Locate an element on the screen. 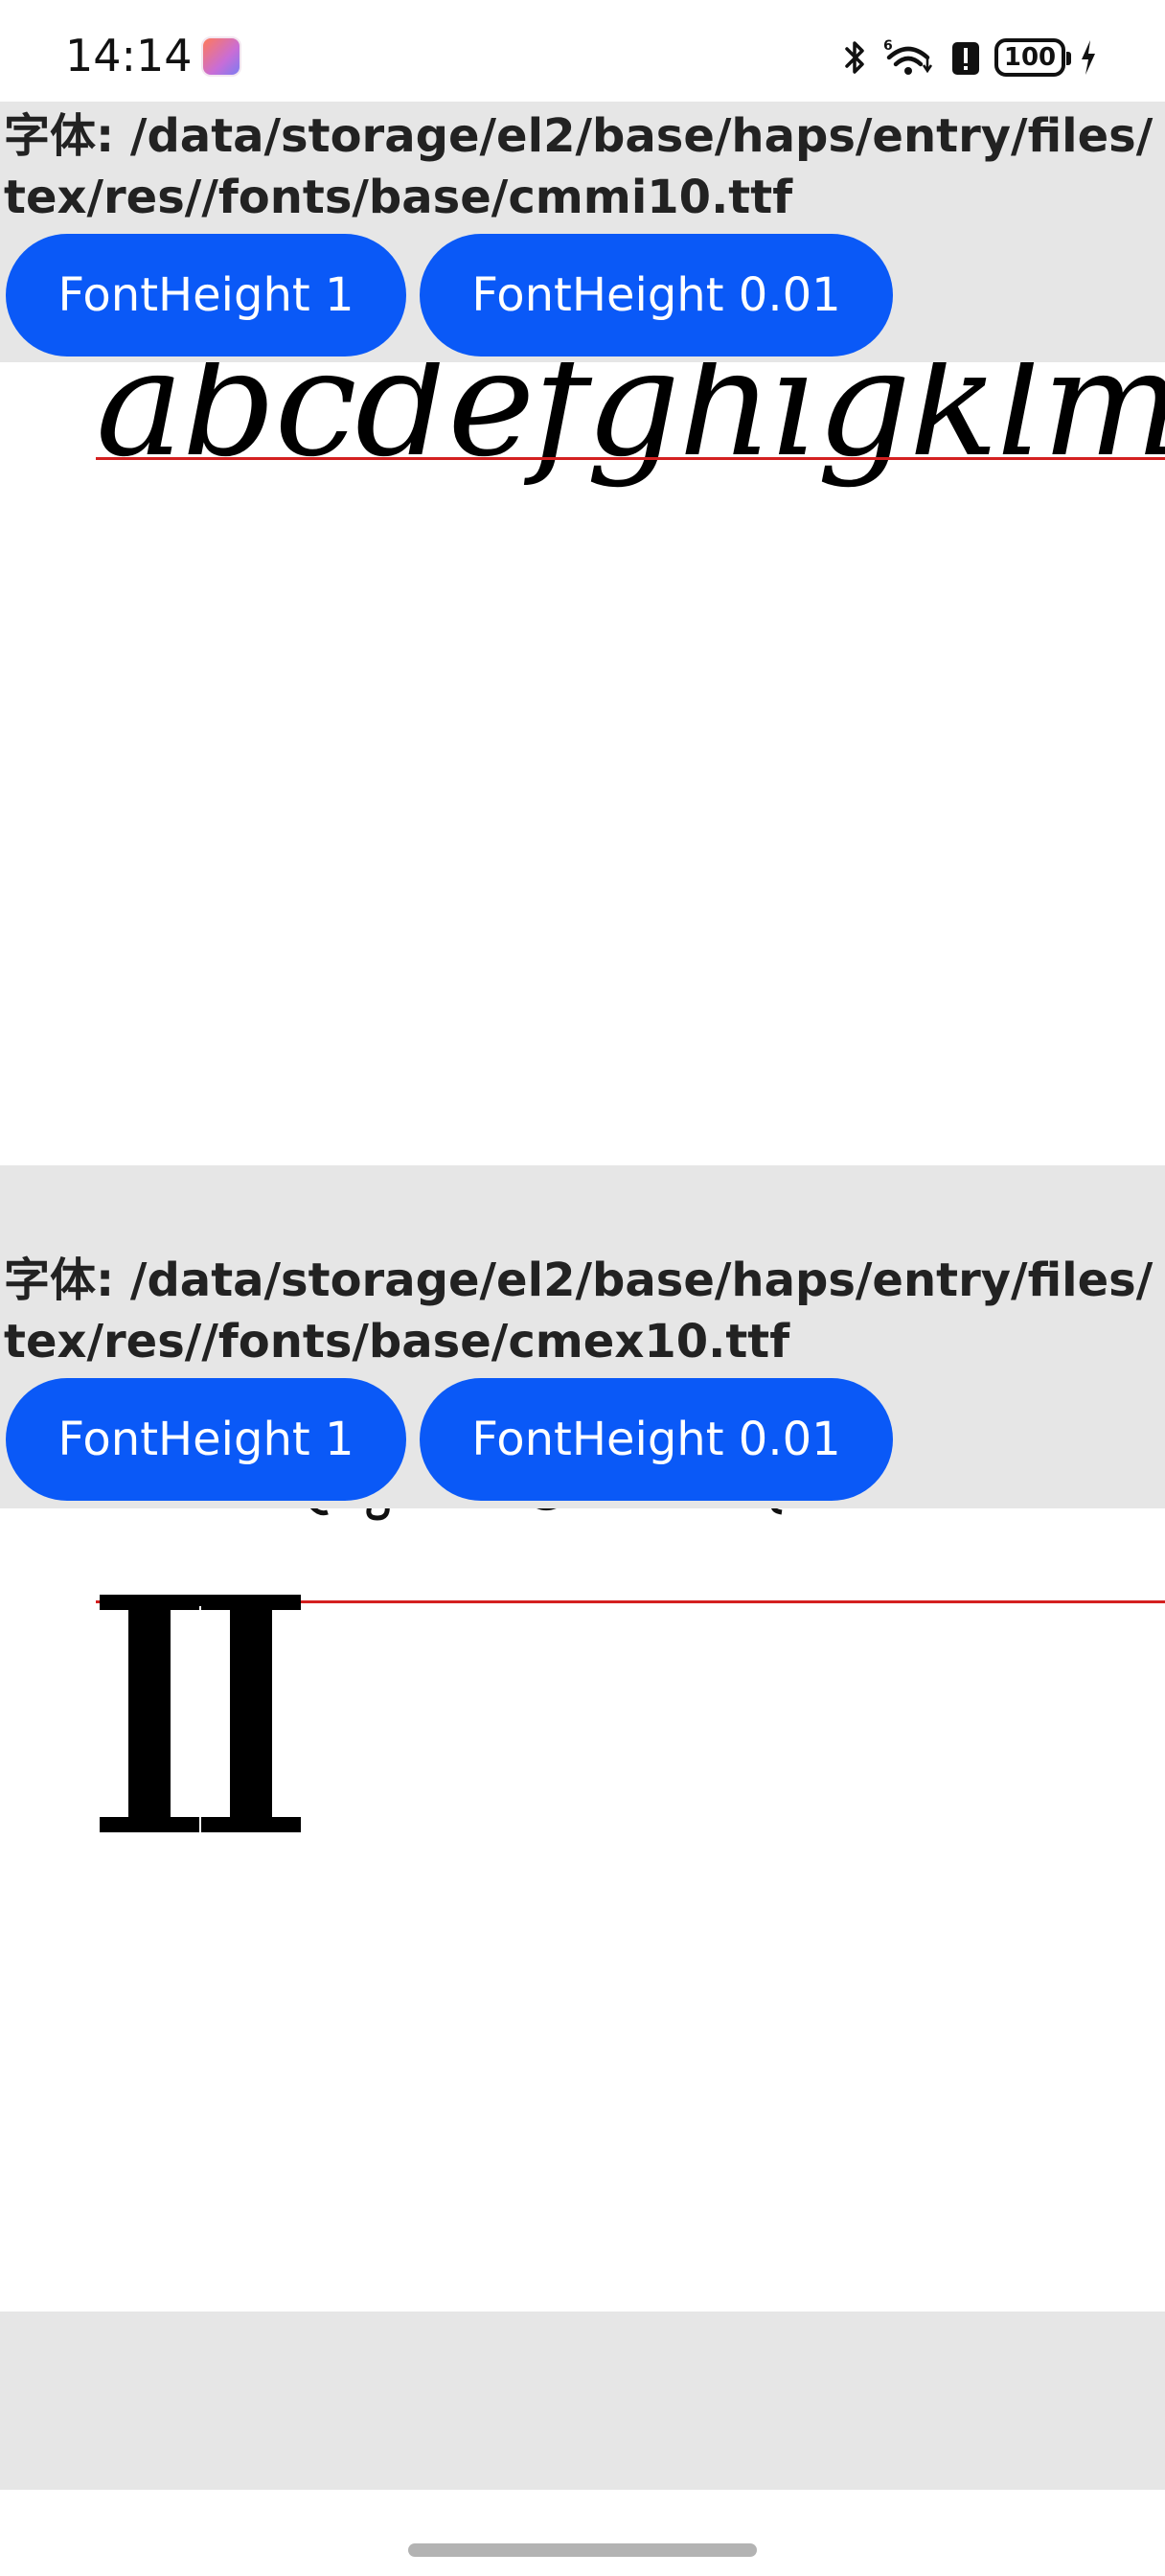 This screenshot has width=1165, height=2576. status-icons: 6 100 is located at coordinates (969, 57).